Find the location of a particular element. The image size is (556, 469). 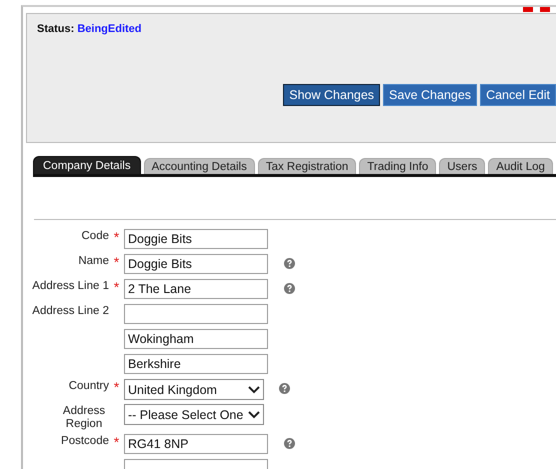

status-value: BeingEdited is located at coordinates (109, 29).